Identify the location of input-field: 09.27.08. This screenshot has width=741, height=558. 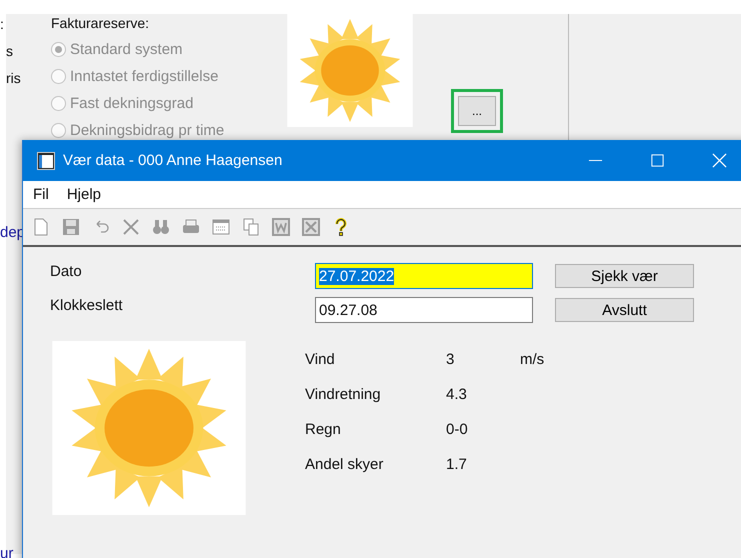
(424, 310).